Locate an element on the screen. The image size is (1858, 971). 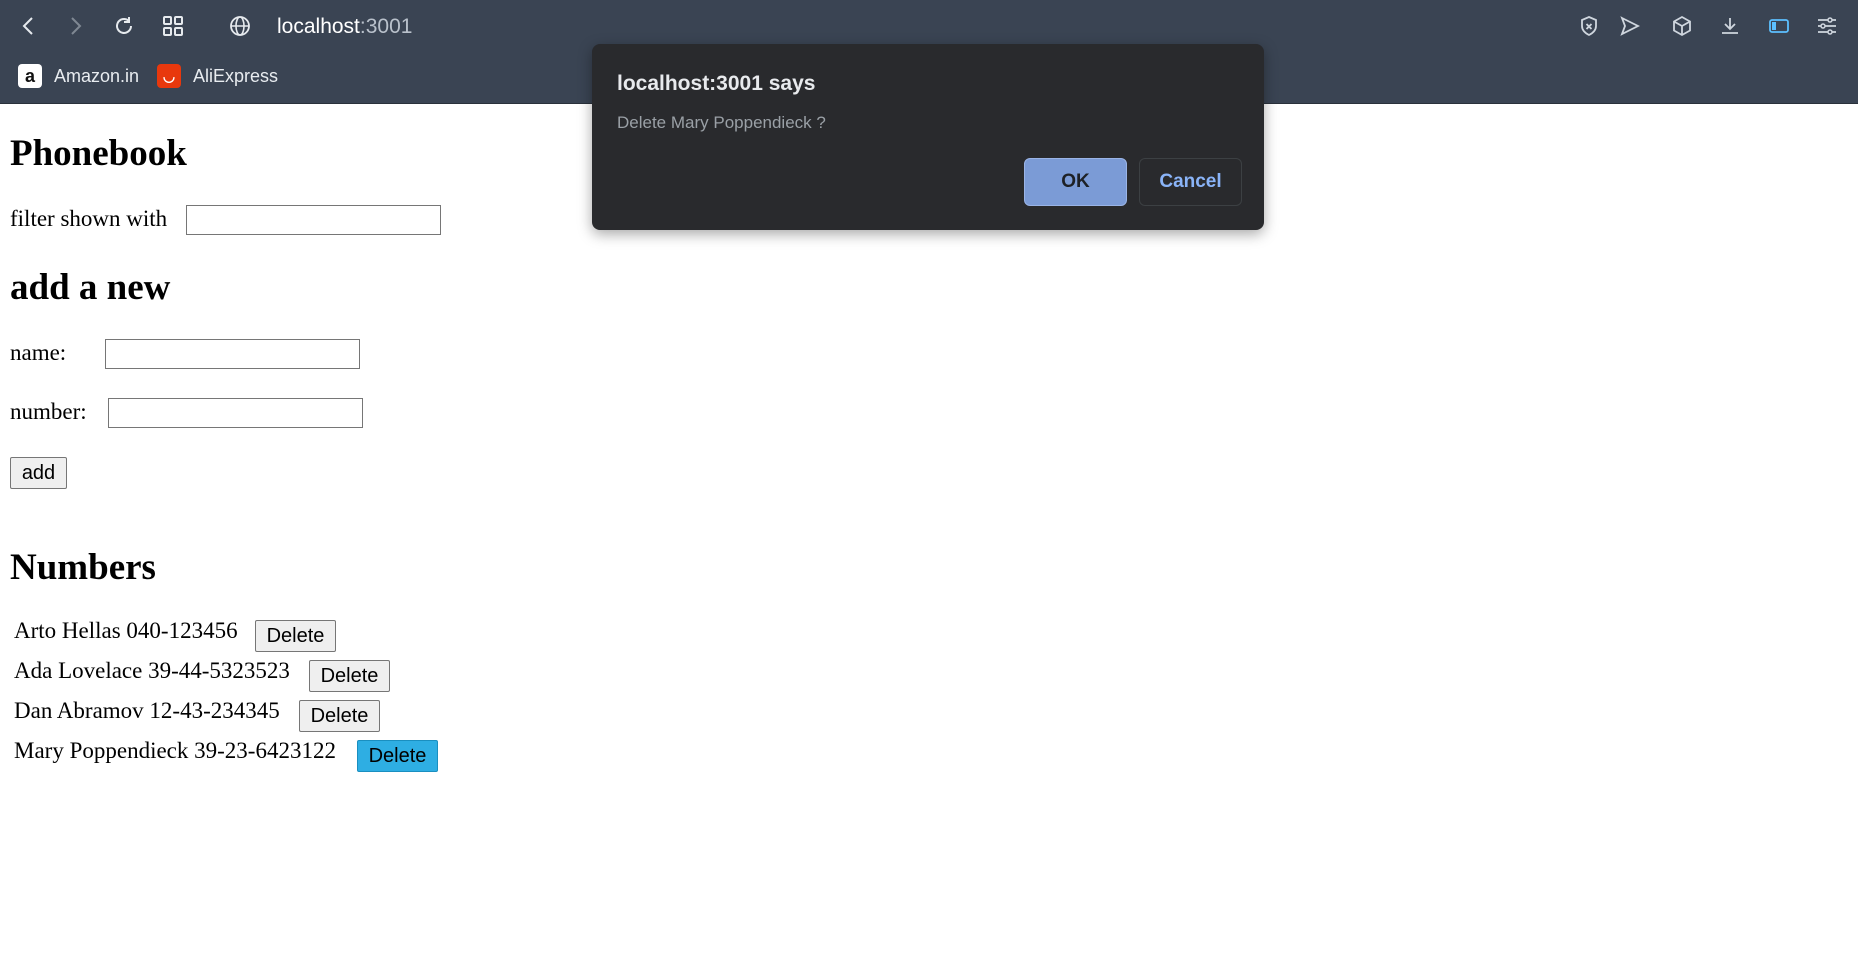
bookmark-aliexpress: ◡ AliExpress is located at coordinates (217, 76).